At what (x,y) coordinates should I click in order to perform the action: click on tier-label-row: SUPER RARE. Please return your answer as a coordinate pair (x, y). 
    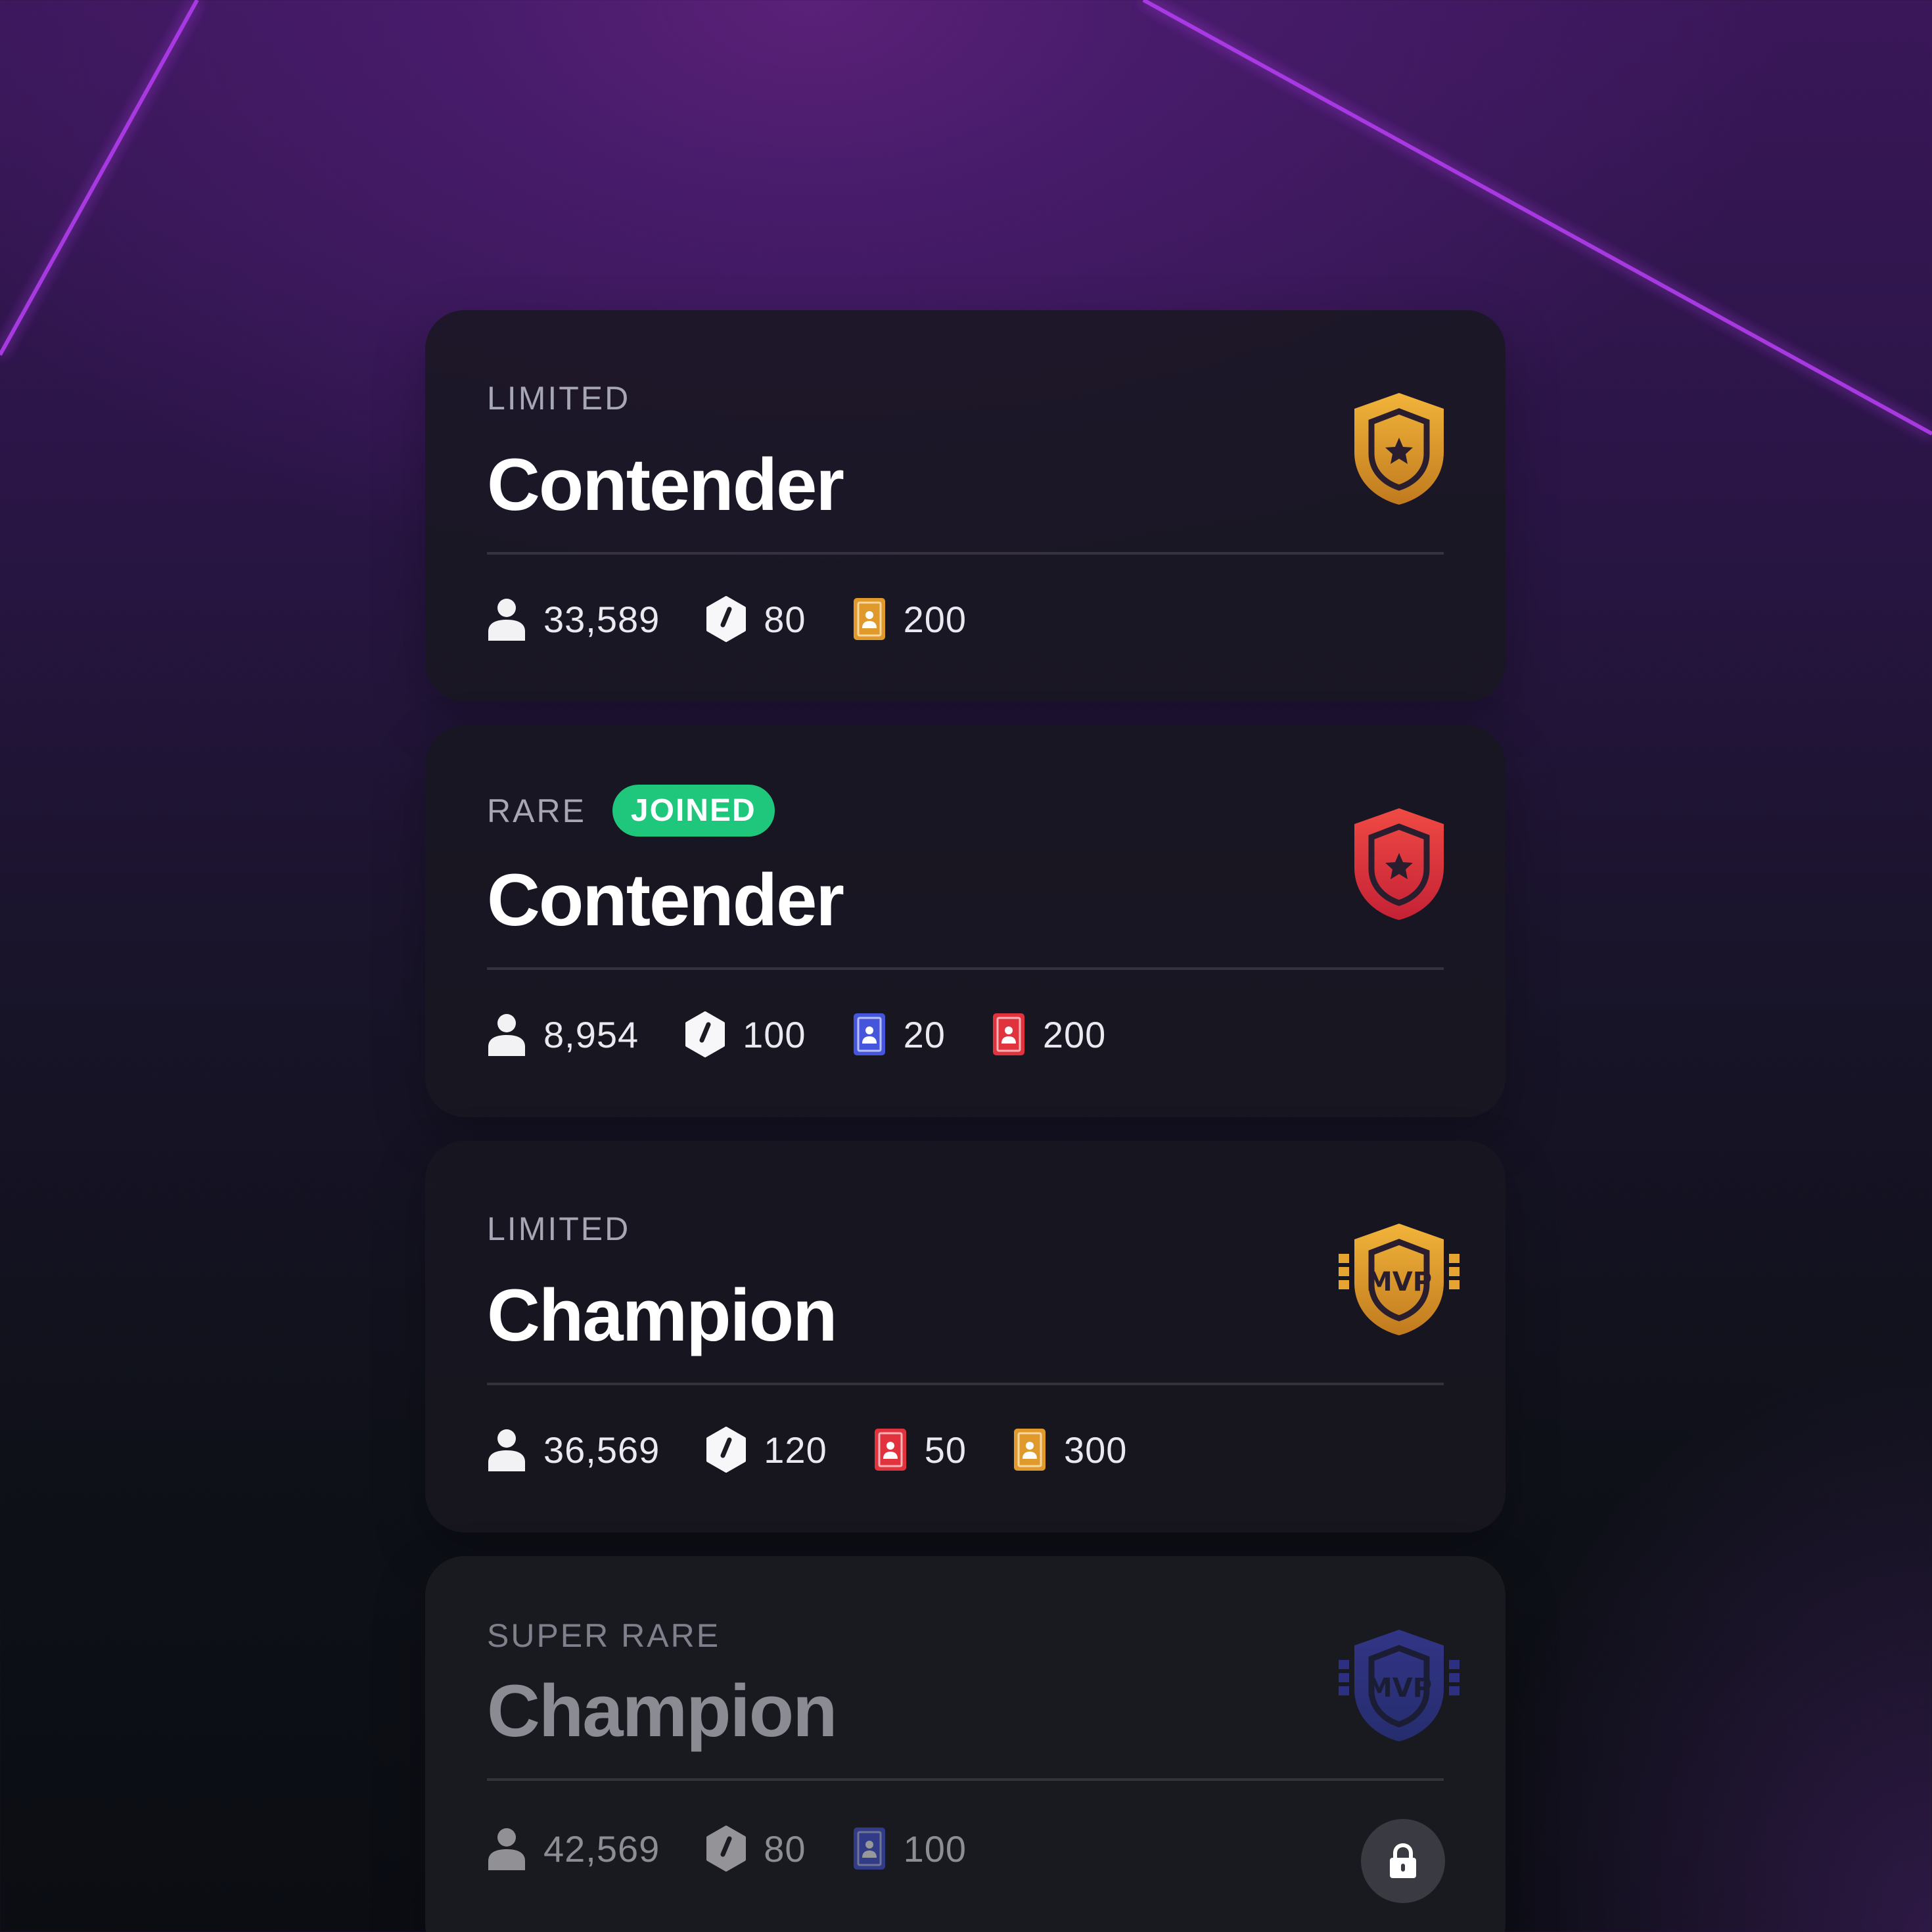
    Looking at the image, I should click on (603, 1636).